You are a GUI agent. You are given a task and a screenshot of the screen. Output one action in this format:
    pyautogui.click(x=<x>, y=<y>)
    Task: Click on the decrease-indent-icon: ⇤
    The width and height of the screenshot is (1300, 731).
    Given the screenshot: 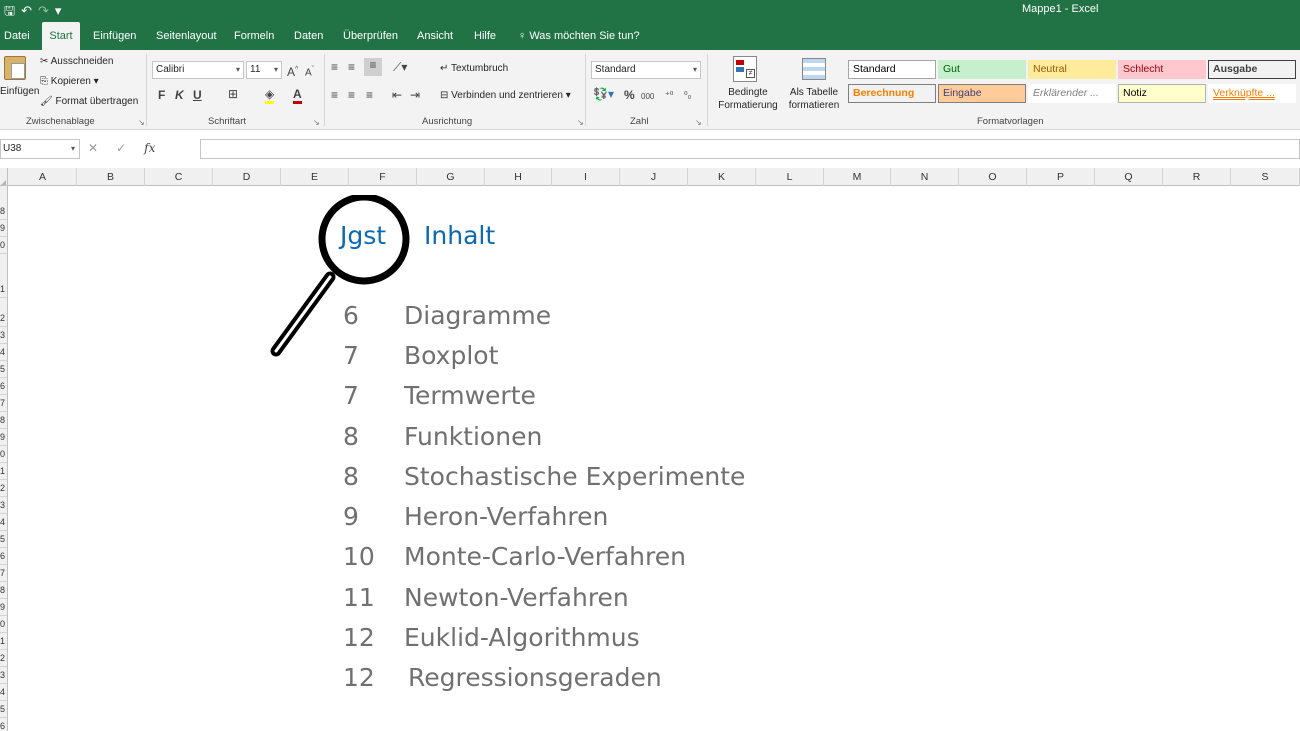 What is the action you would take?
    pyautogui.click(x=397, y=95)
    